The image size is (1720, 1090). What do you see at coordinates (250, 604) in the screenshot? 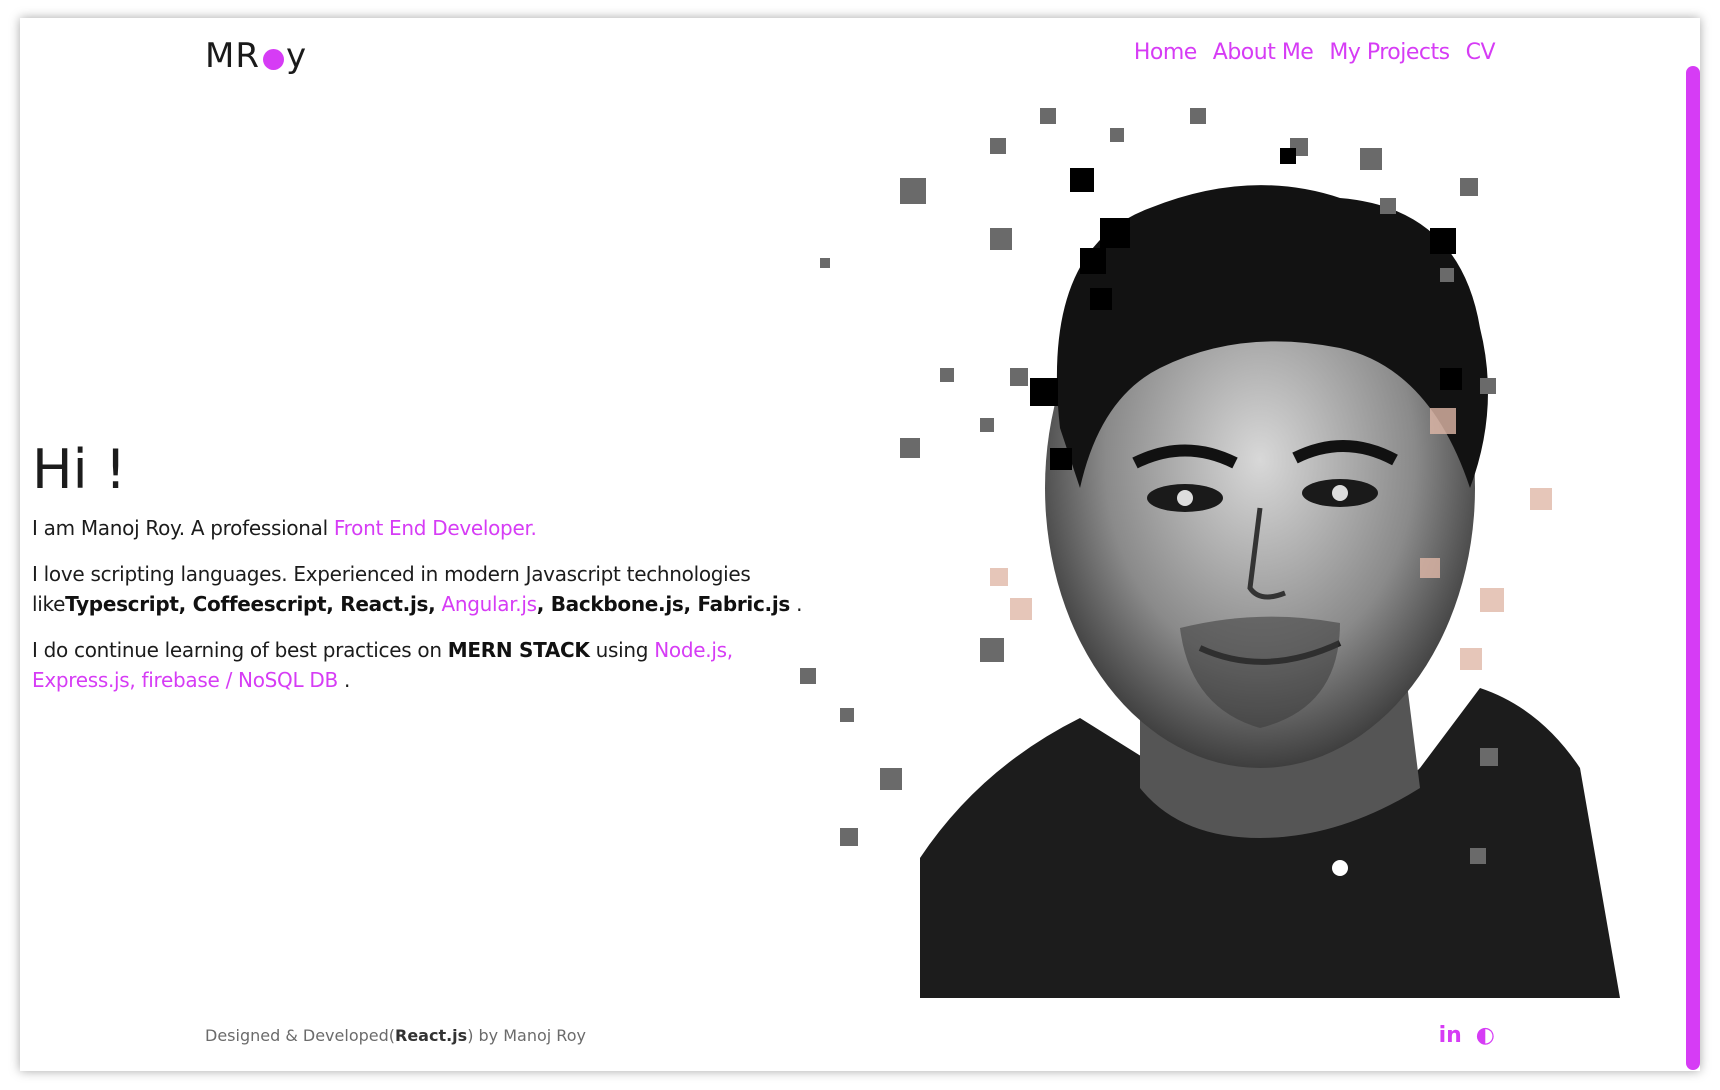
I see `skills-tech-1: Typescript, Coffeescript, React.js,` at bounding box center [250, 604].